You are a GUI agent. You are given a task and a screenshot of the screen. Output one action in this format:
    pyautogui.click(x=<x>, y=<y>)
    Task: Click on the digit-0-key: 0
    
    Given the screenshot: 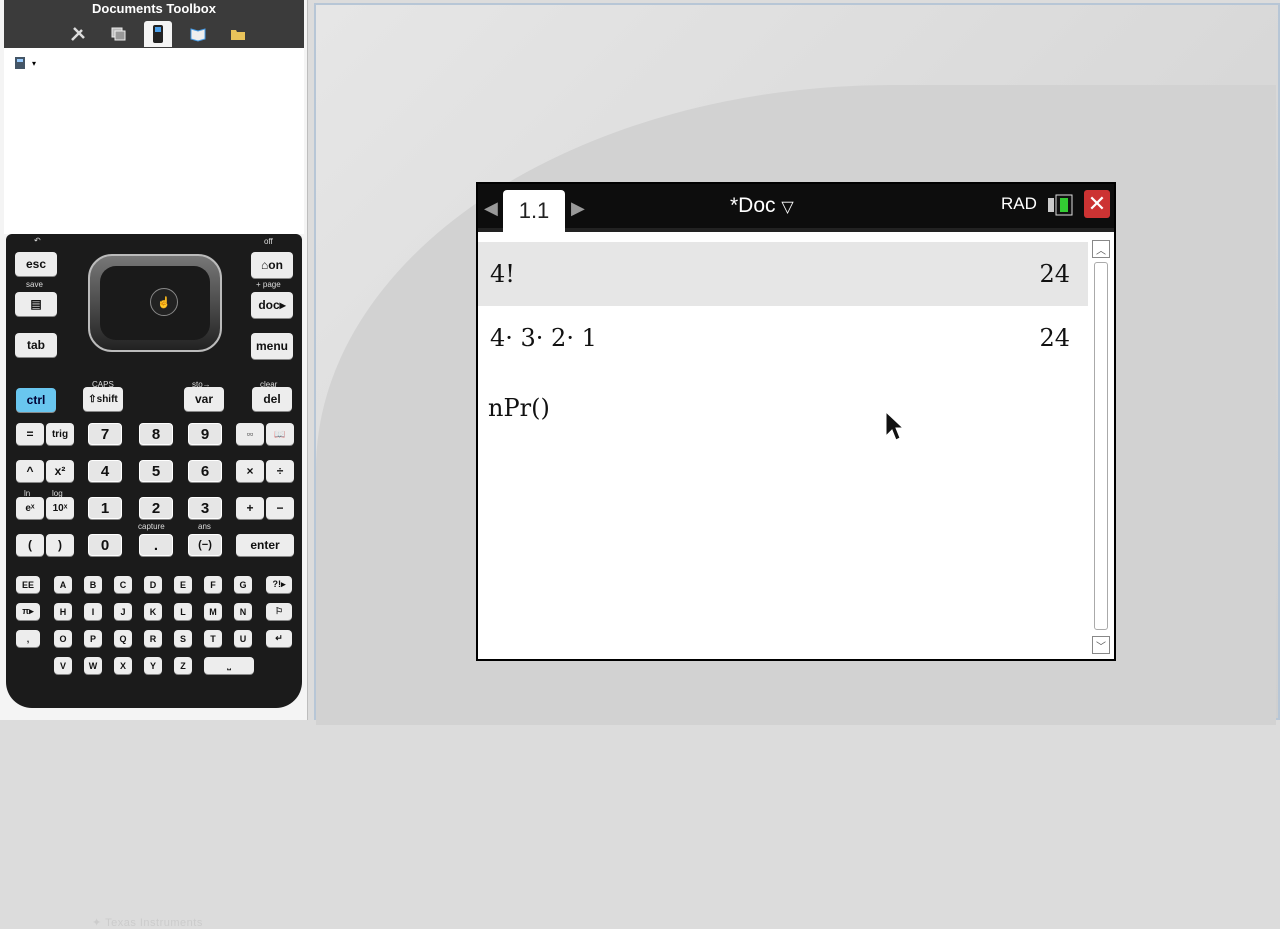 What is the action you would take?
    pyautogui.click(x=105, y=545)
    